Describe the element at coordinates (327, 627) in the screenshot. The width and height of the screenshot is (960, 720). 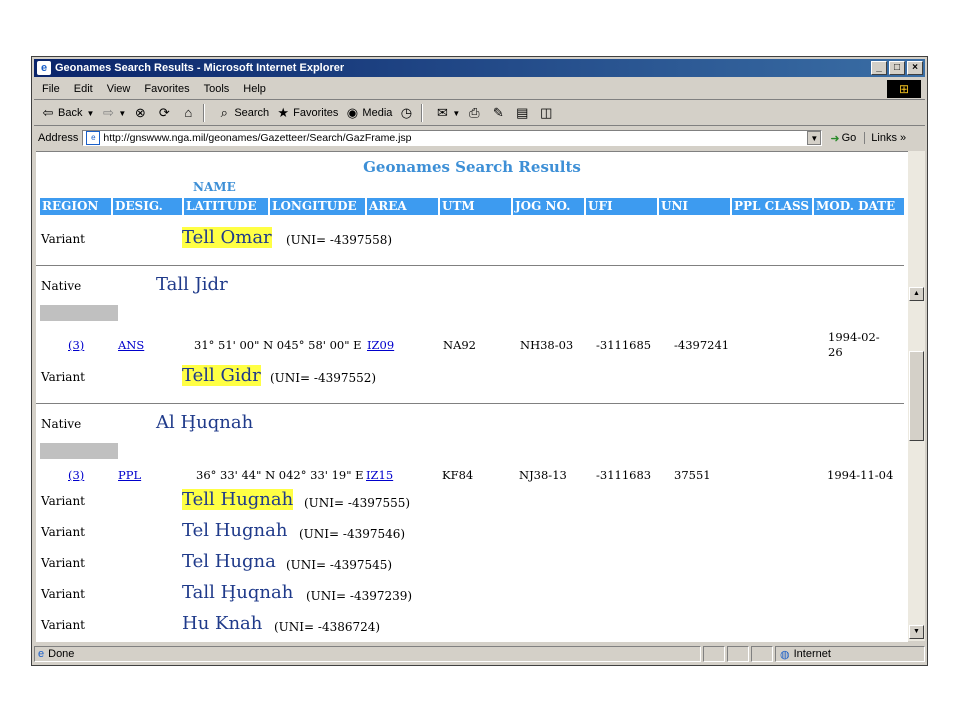
I see `variant-uni: (UNI= -4386724)` at that location.